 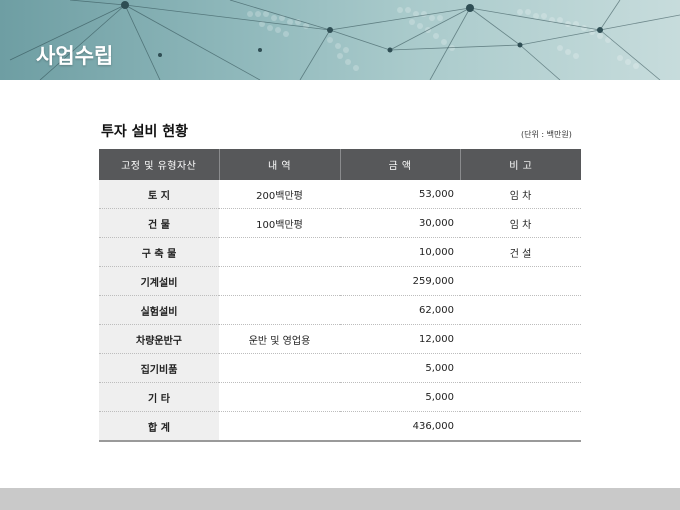 What do you see at coordinates (340, 499) in the screenshot?
I see `footer-bar` at bounding box center [340, 499].